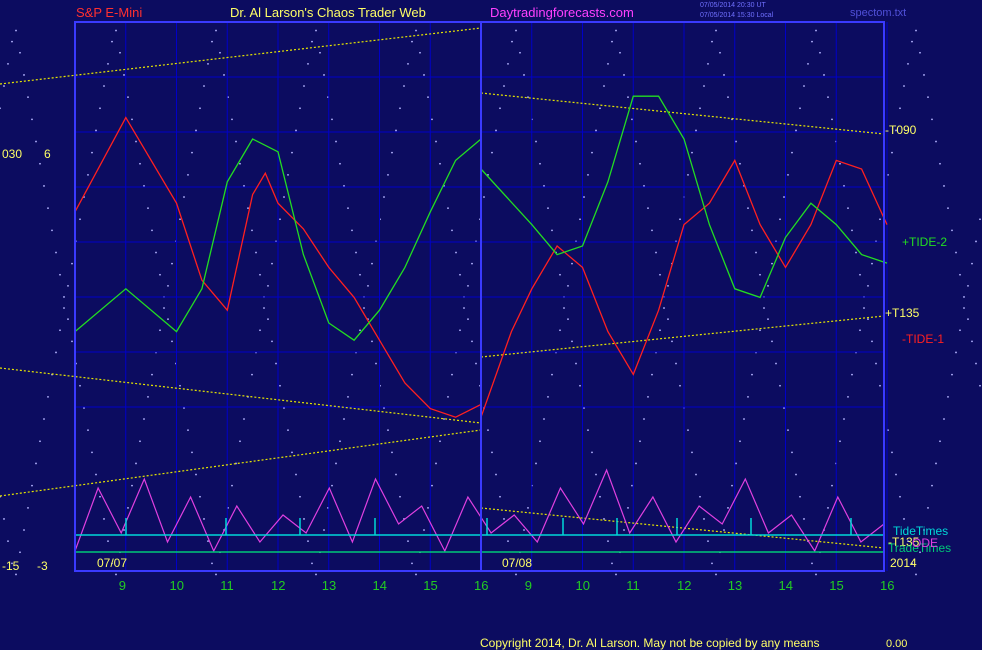  What do you see at coordinates (923, 339) in the screenshot?
I see `label-tide1: -TIDE-1` at bounding box center [923, 339].